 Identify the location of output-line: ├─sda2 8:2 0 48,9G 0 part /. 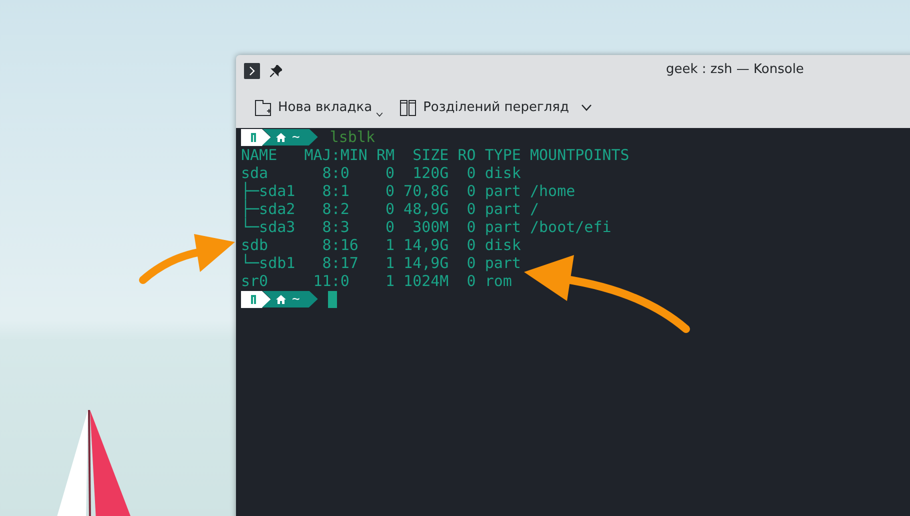
(390, 209).